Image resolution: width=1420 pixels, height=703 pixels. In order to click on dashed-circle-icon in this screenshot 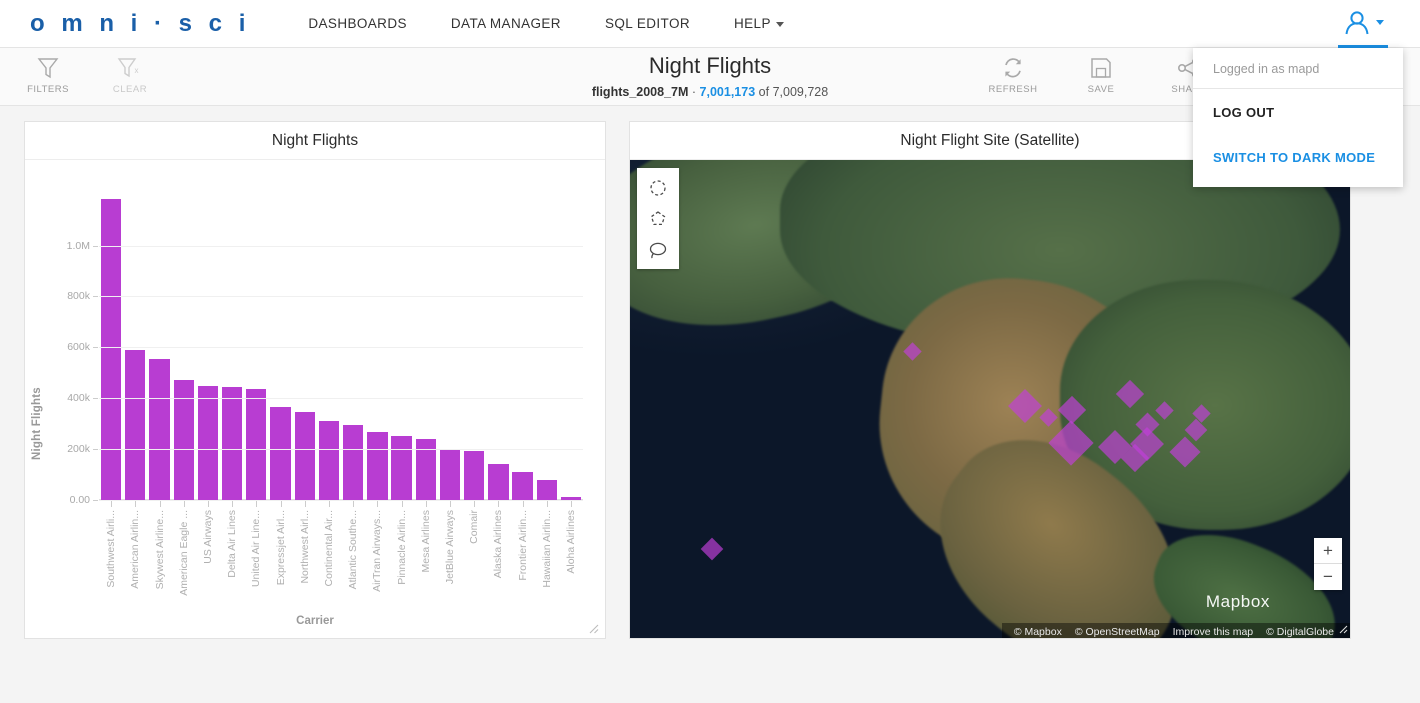, I will do `click(658, 187)`.